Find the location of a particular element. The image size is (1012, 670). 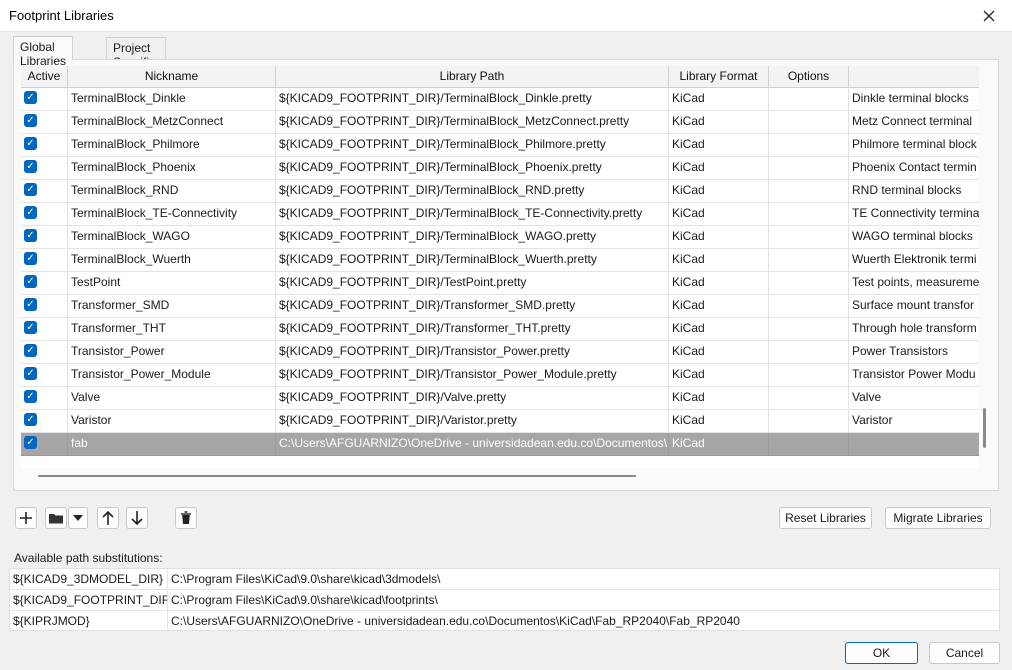

add-library-button is located at coordinates (26, 518).